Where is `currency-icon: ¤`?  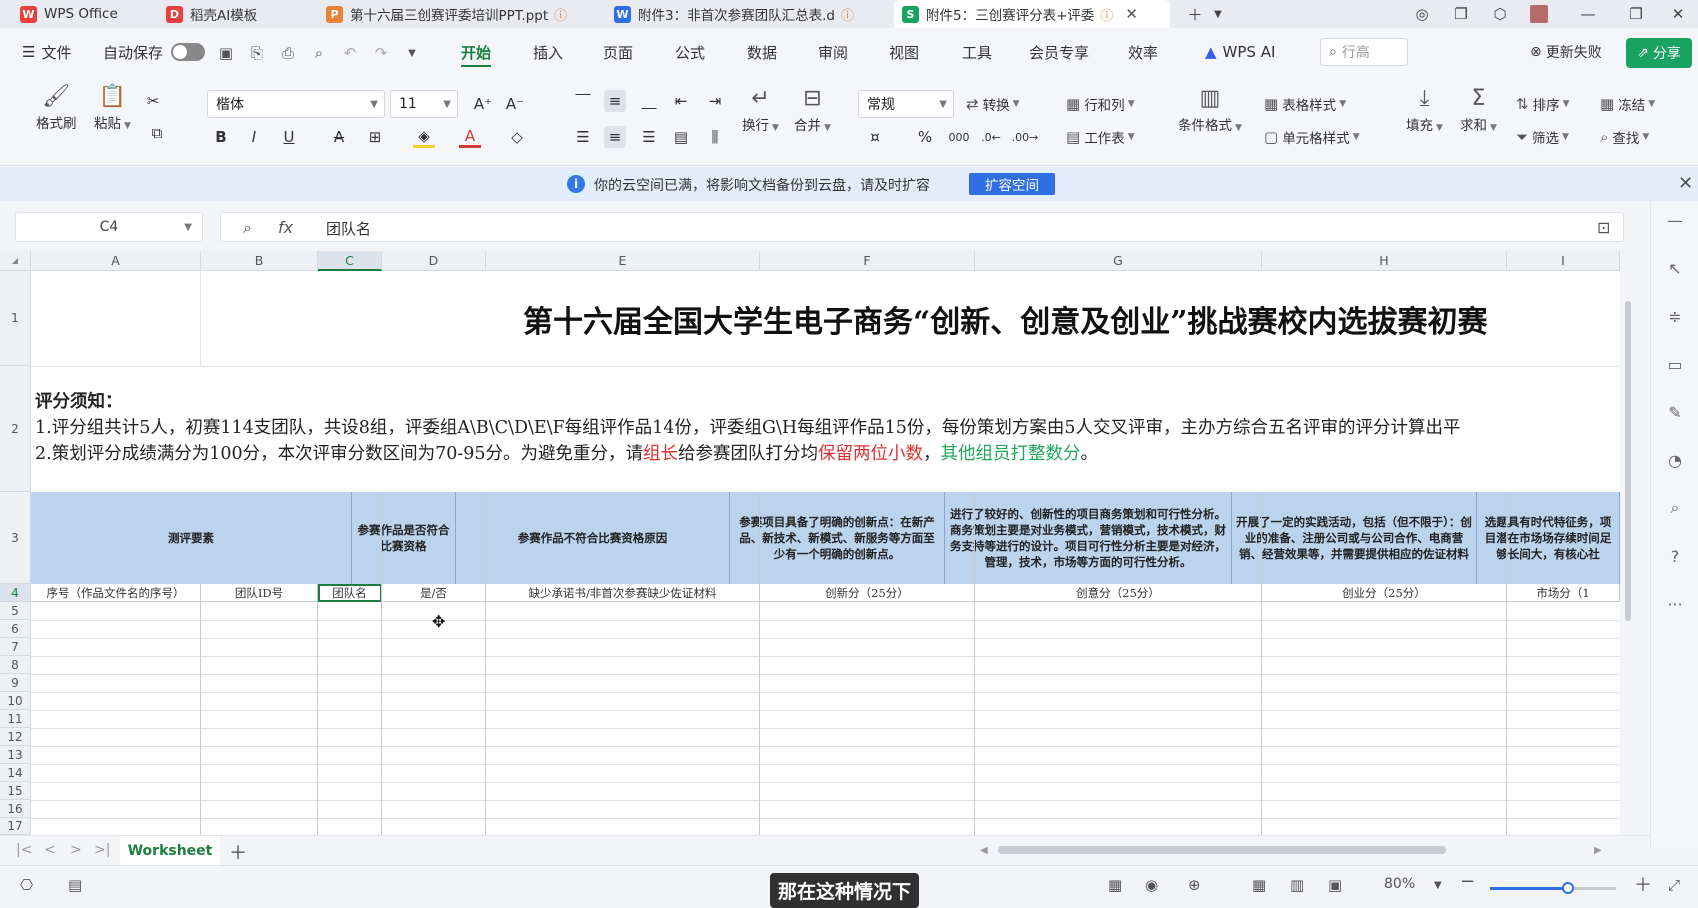
currency-icon: ¤ is located at coordinates (875, 137).